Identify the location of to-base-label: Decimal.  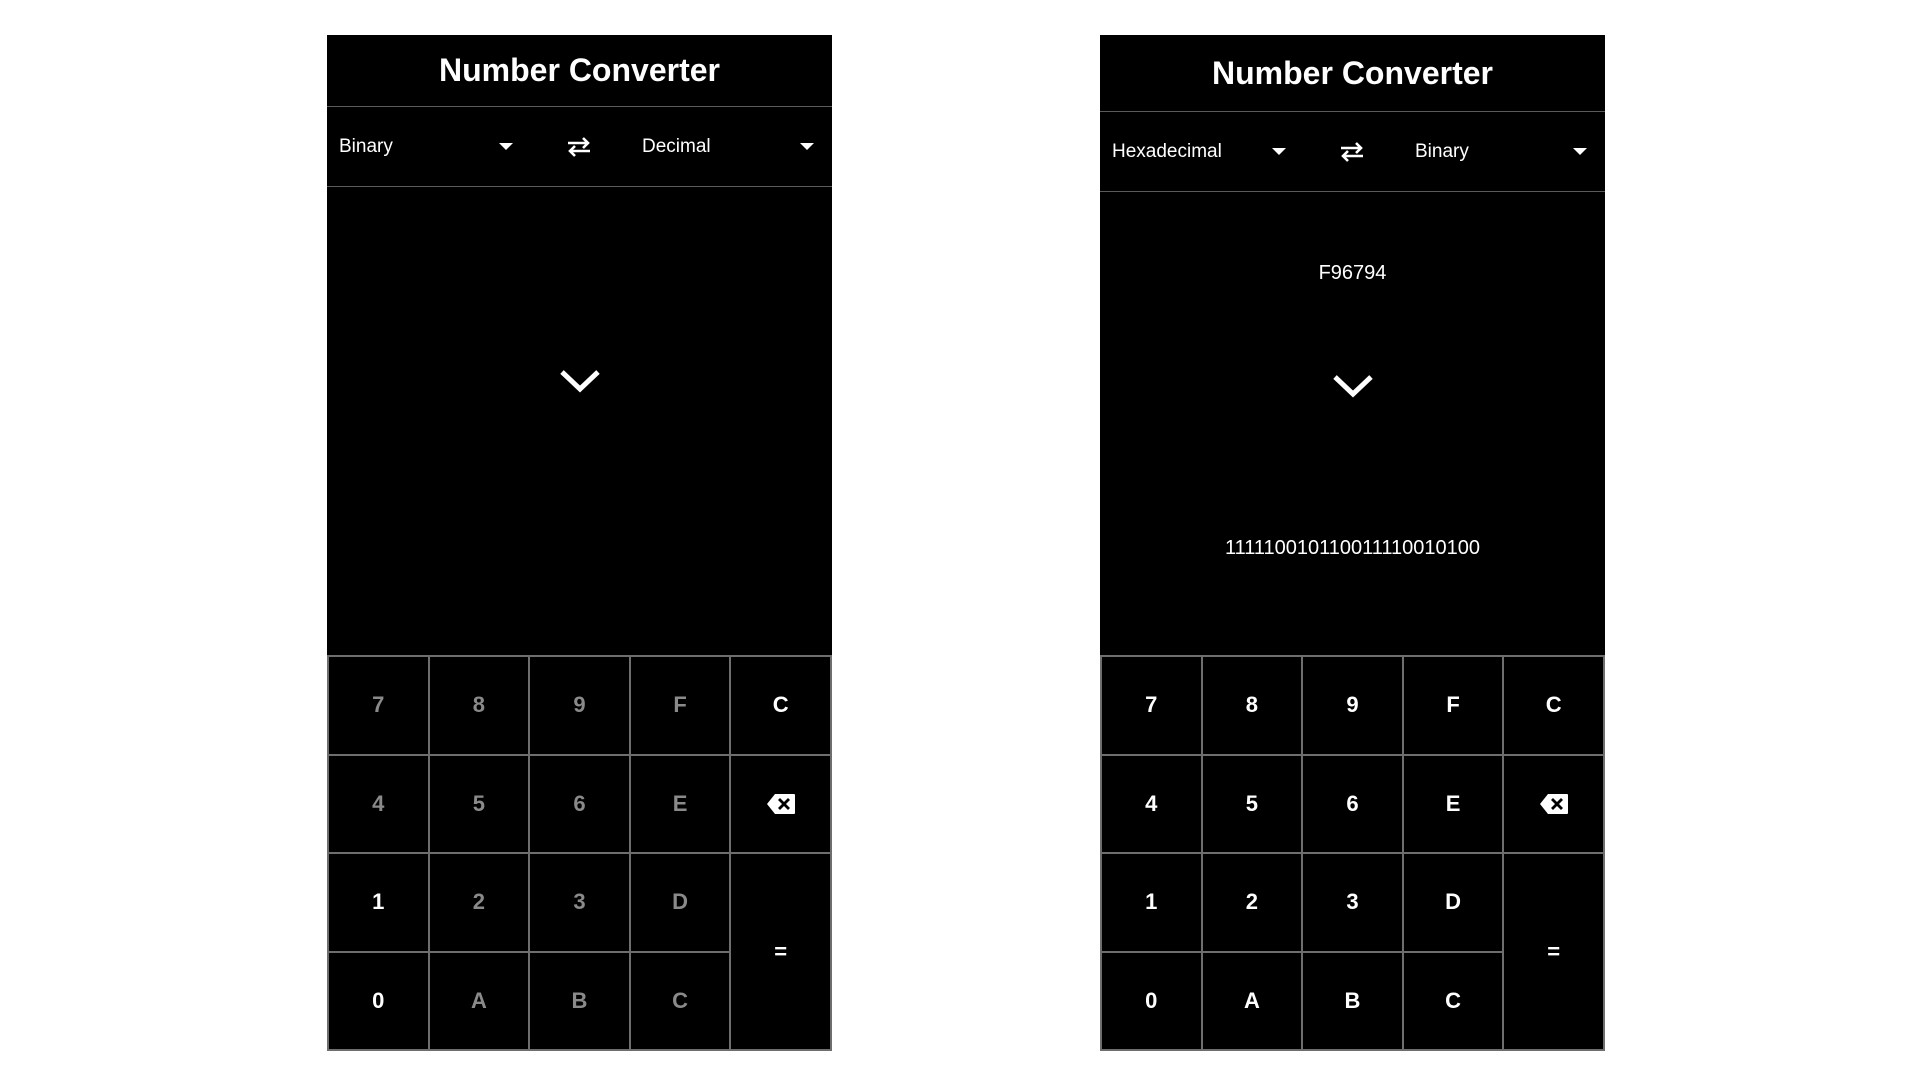
(676, 146).